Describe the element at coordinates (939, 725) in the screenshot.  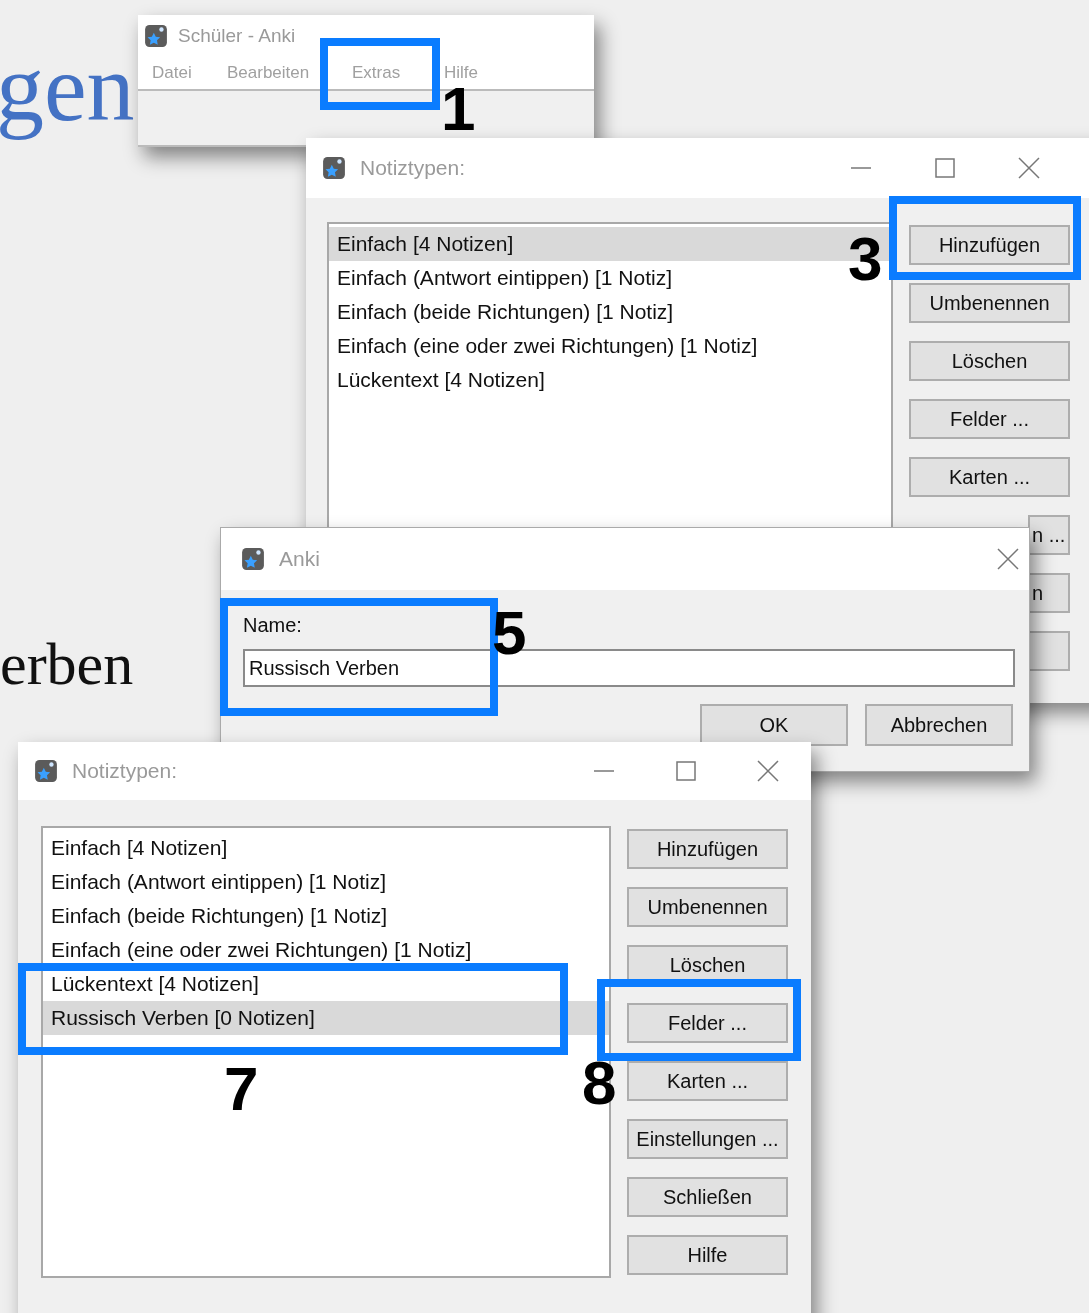
I see `dialog-button: Abbrechen` at that location.